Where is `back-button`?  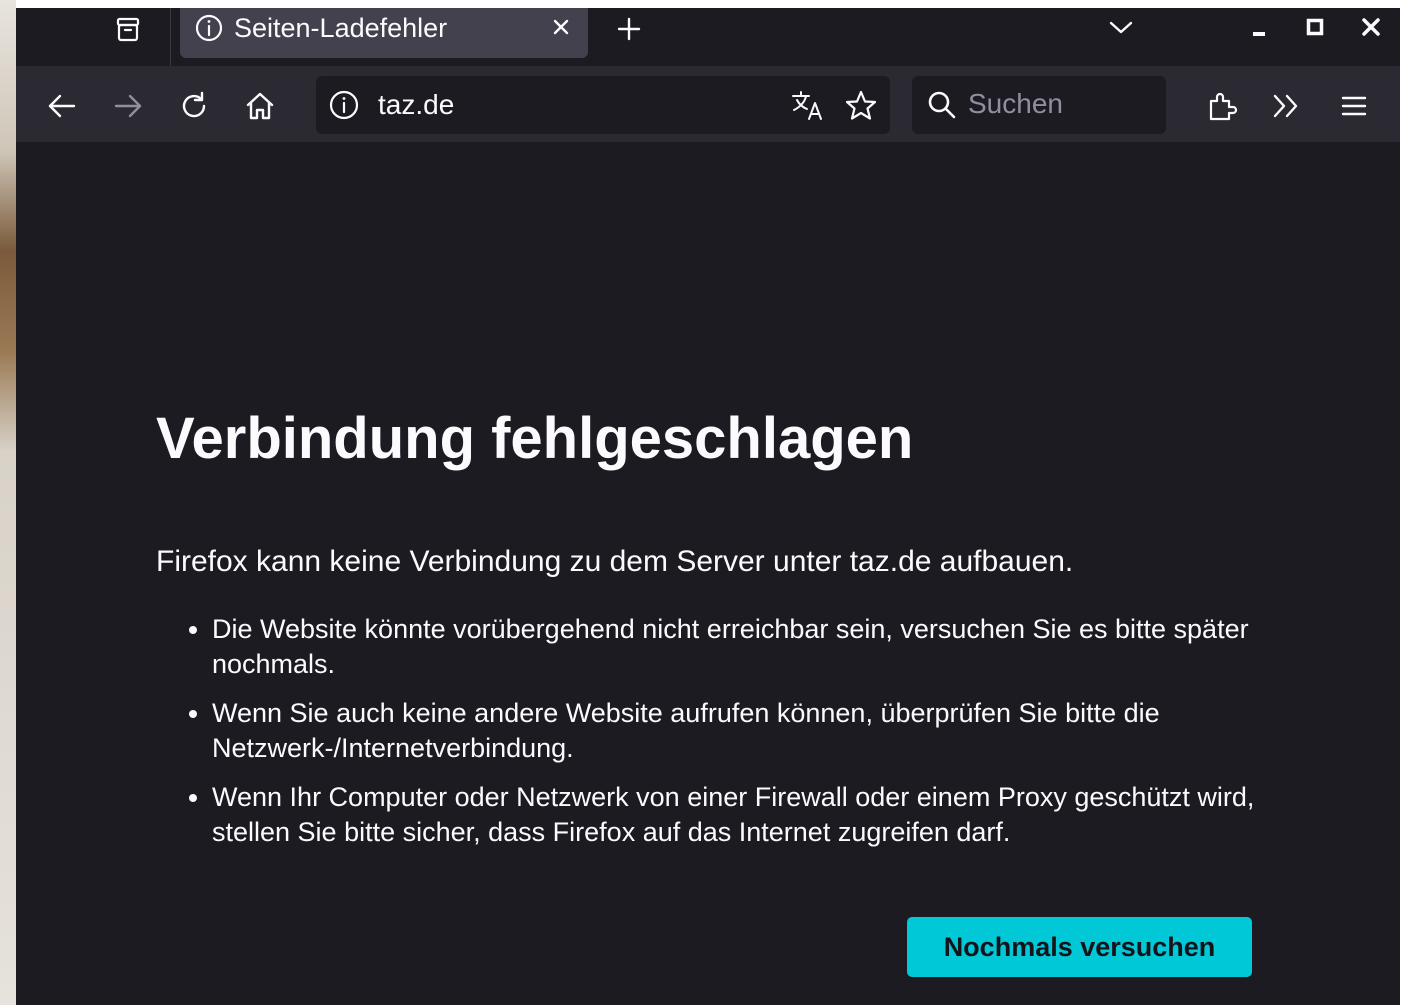 back-button is located at coordinates (62, 106).